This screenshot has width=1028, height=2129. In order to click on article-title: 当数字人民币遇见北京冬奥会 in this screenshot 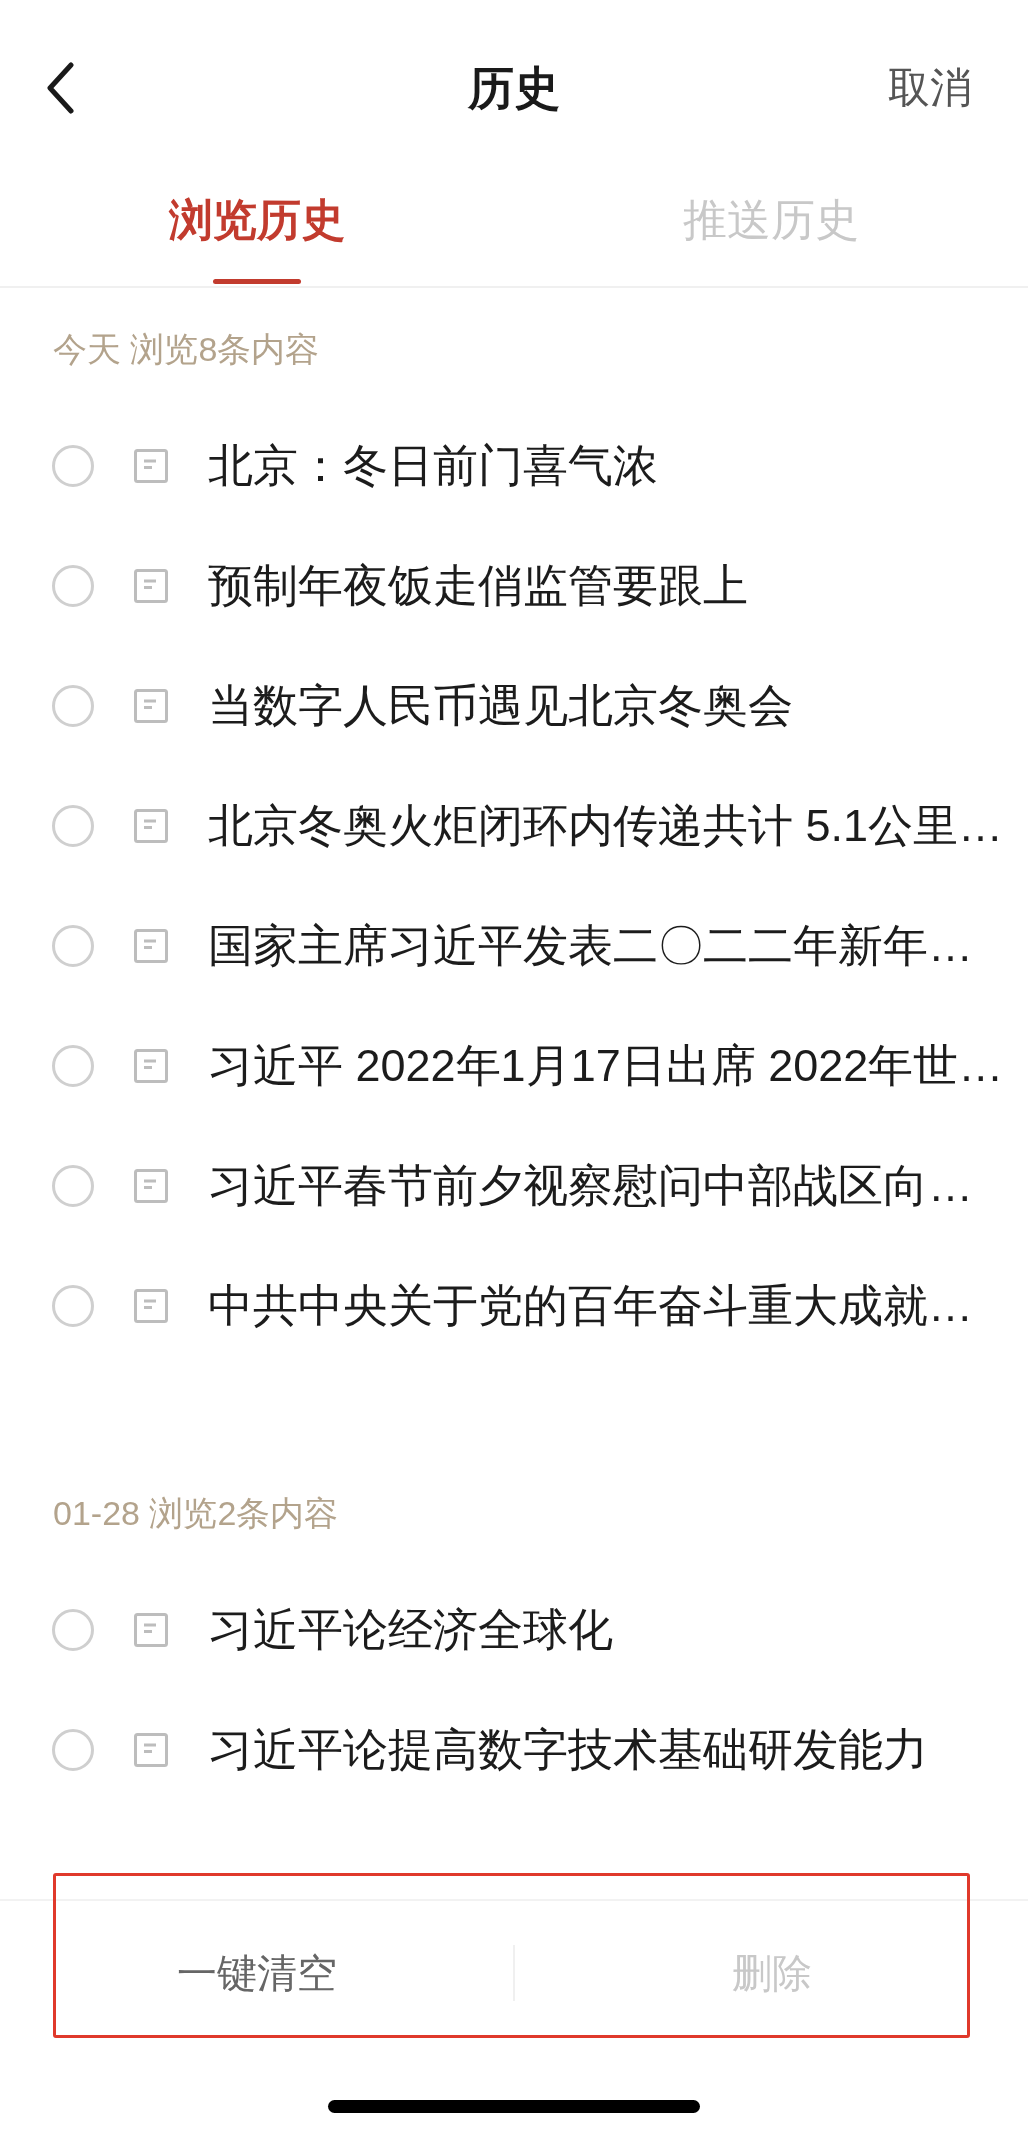, I will do `click(500, 706)`.